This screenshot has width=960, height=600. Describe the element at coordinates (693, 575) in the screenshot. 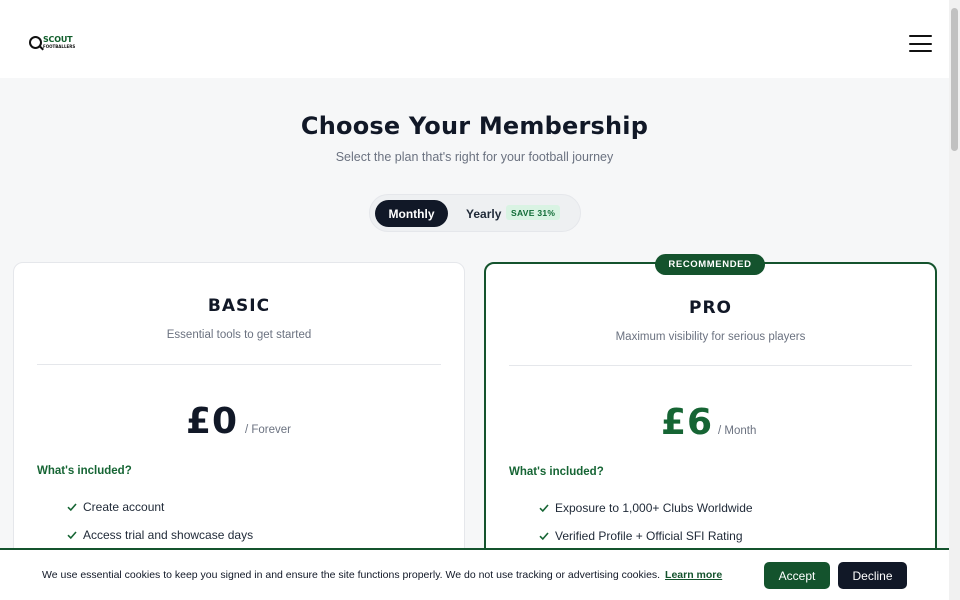

I see `learn-more-link: Learn more` at that location.